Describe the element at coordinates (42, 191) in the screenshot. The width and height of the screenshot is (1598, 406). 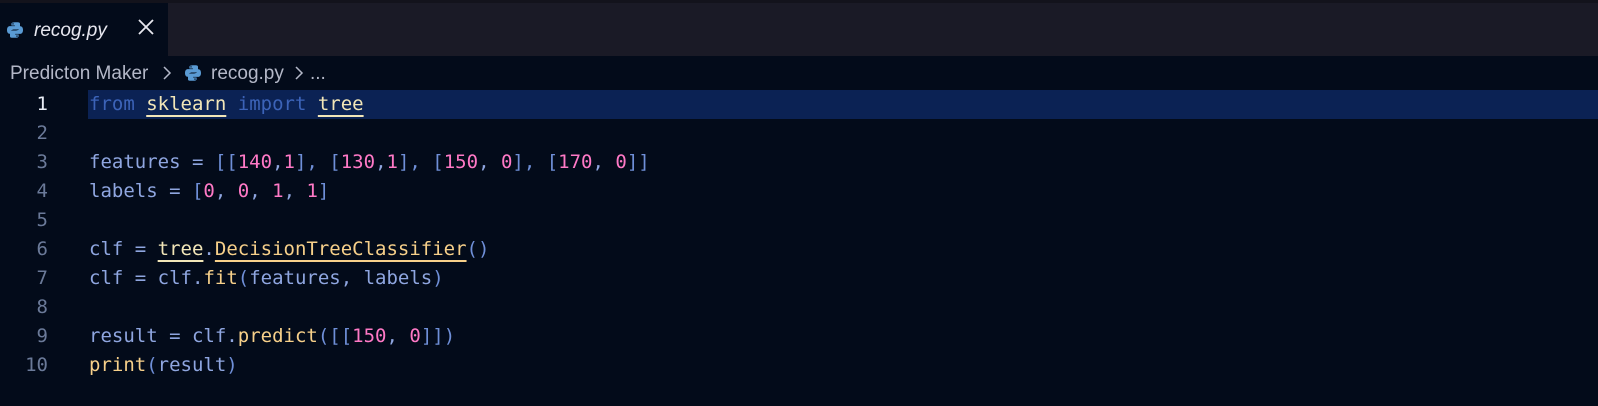
I see `line-number: 4` at that location.